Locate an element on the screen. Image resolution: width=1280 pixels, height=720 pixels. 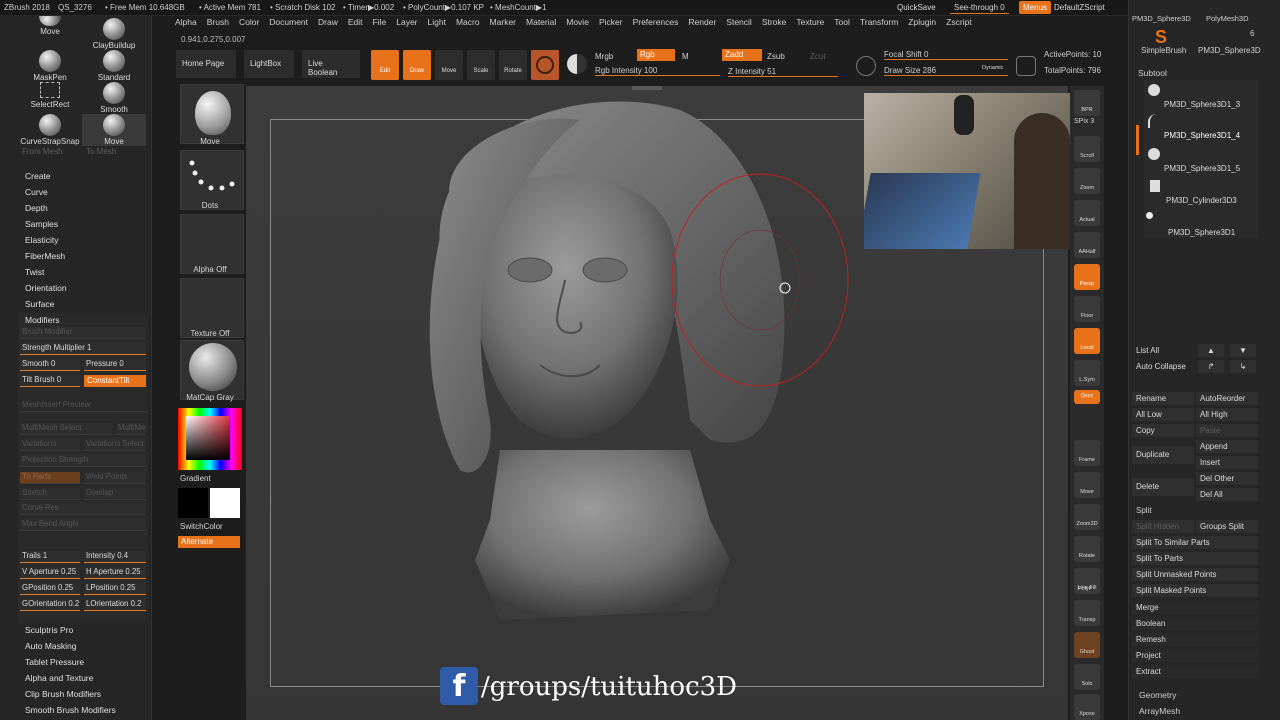
smooth-slider: Smooth 0 is located at coordinates (50, 365).